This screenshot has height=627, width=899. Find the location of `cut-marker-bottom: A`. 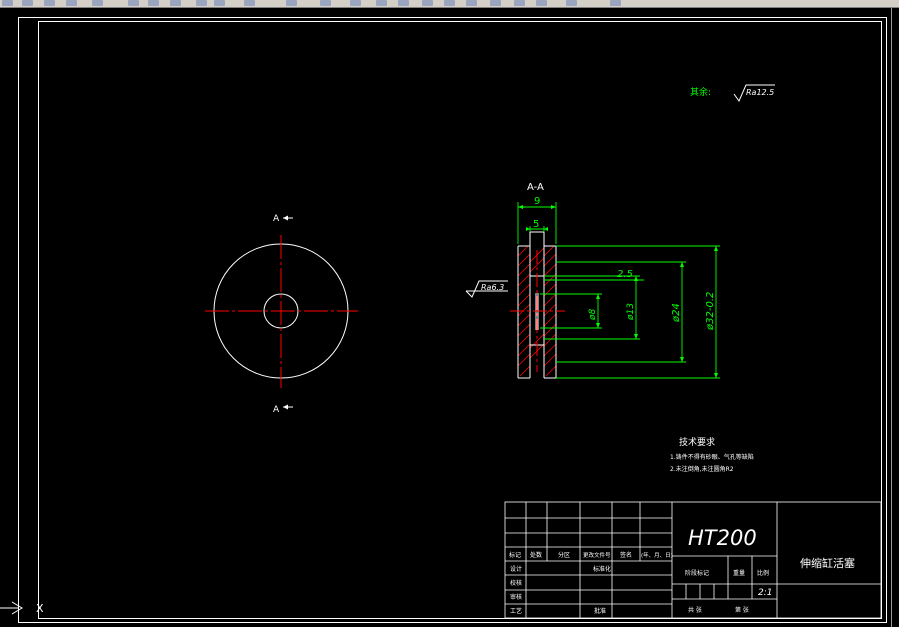

cut-marker-bottom: A is located at coordinates (276, 410).